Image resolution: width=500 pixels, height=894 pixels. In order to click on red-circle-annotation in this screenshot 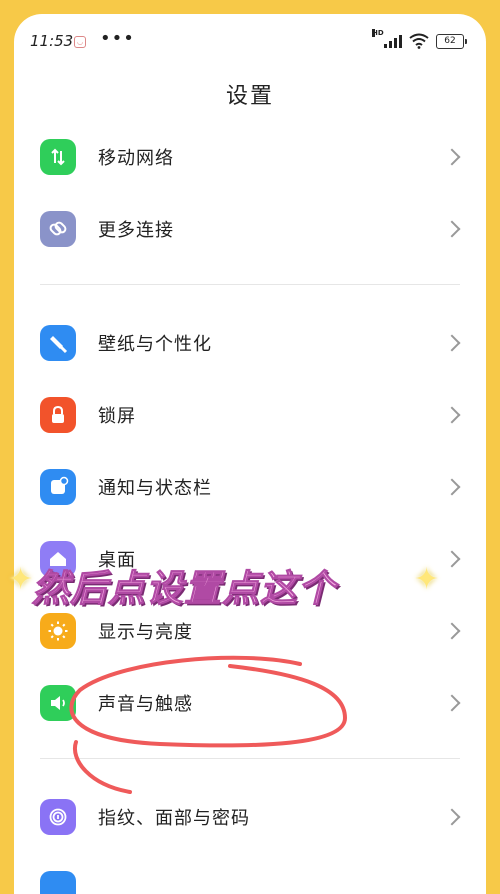, I will do `click(208, 724)`.